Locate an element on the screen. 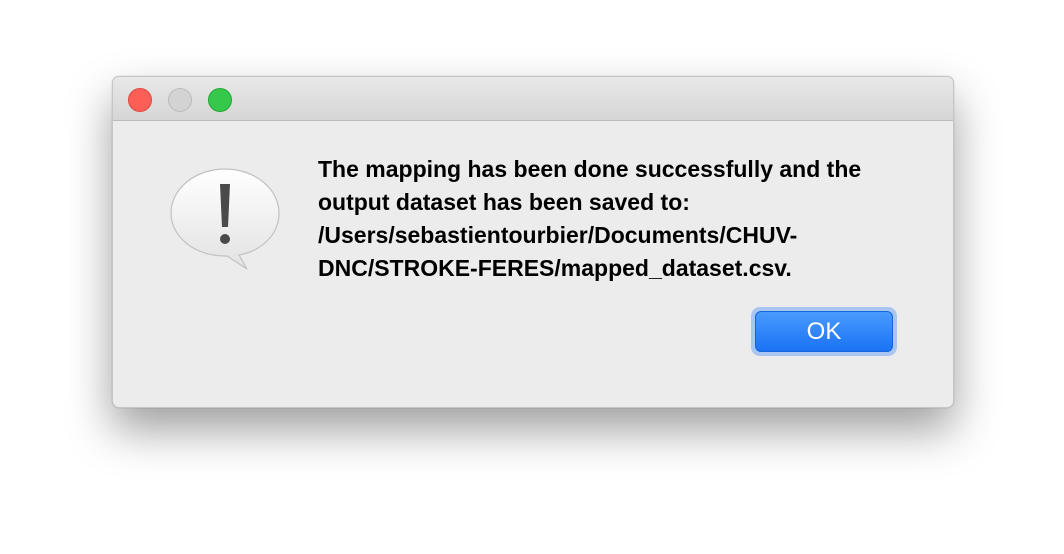  minimize-window-button is located at coordinates (180, 100).